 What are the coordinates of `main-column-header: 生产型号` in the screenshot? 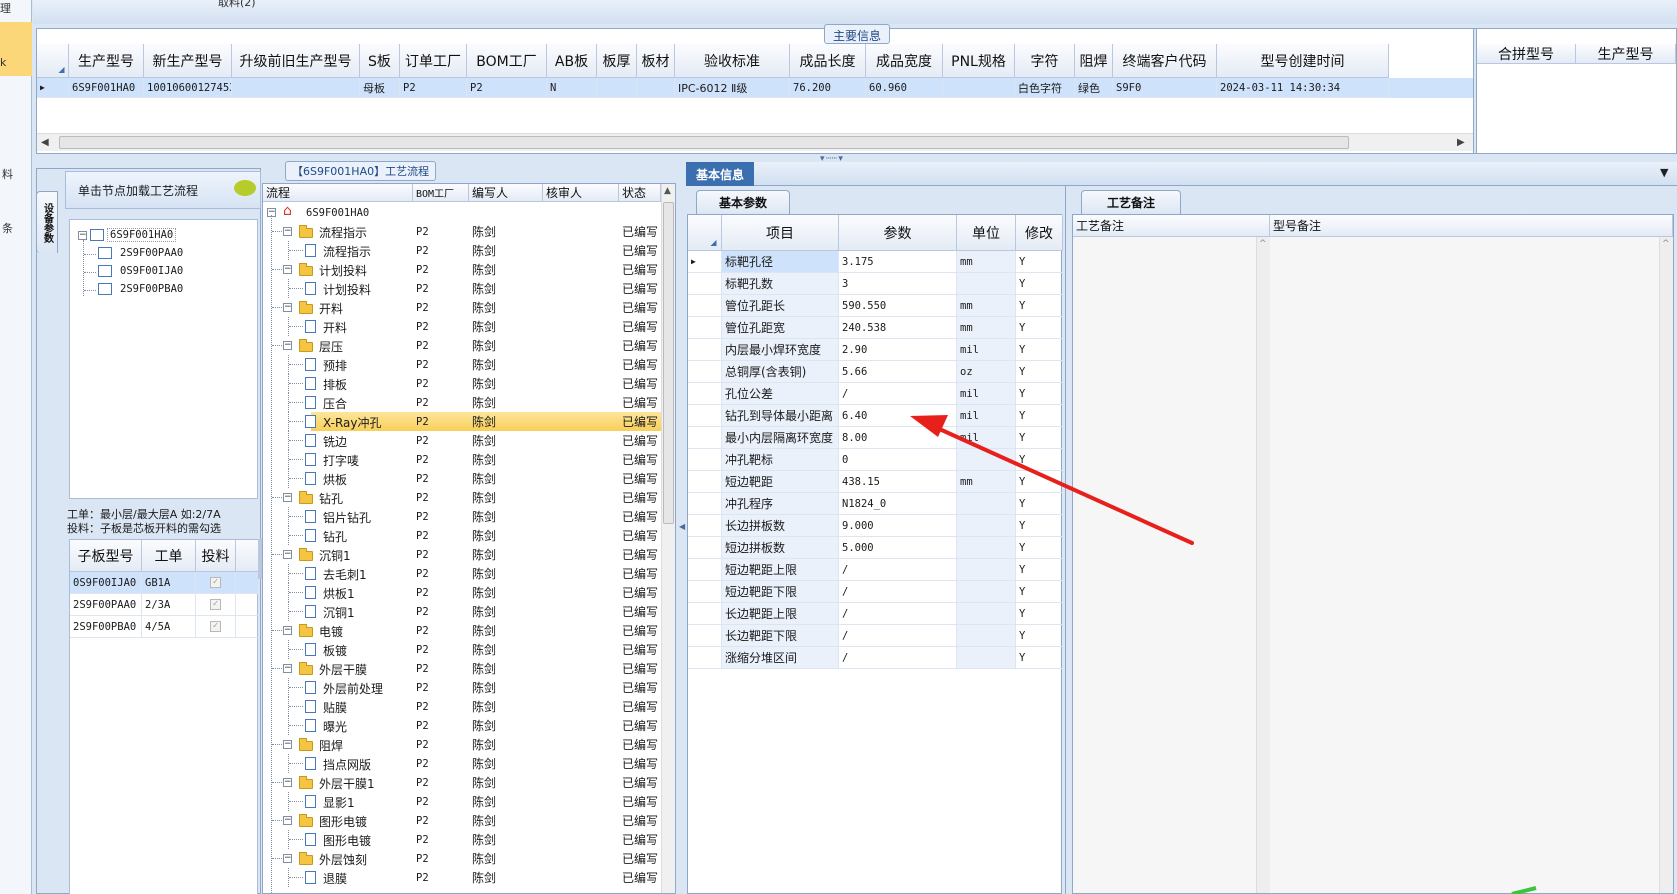 It's located at (106, 61).